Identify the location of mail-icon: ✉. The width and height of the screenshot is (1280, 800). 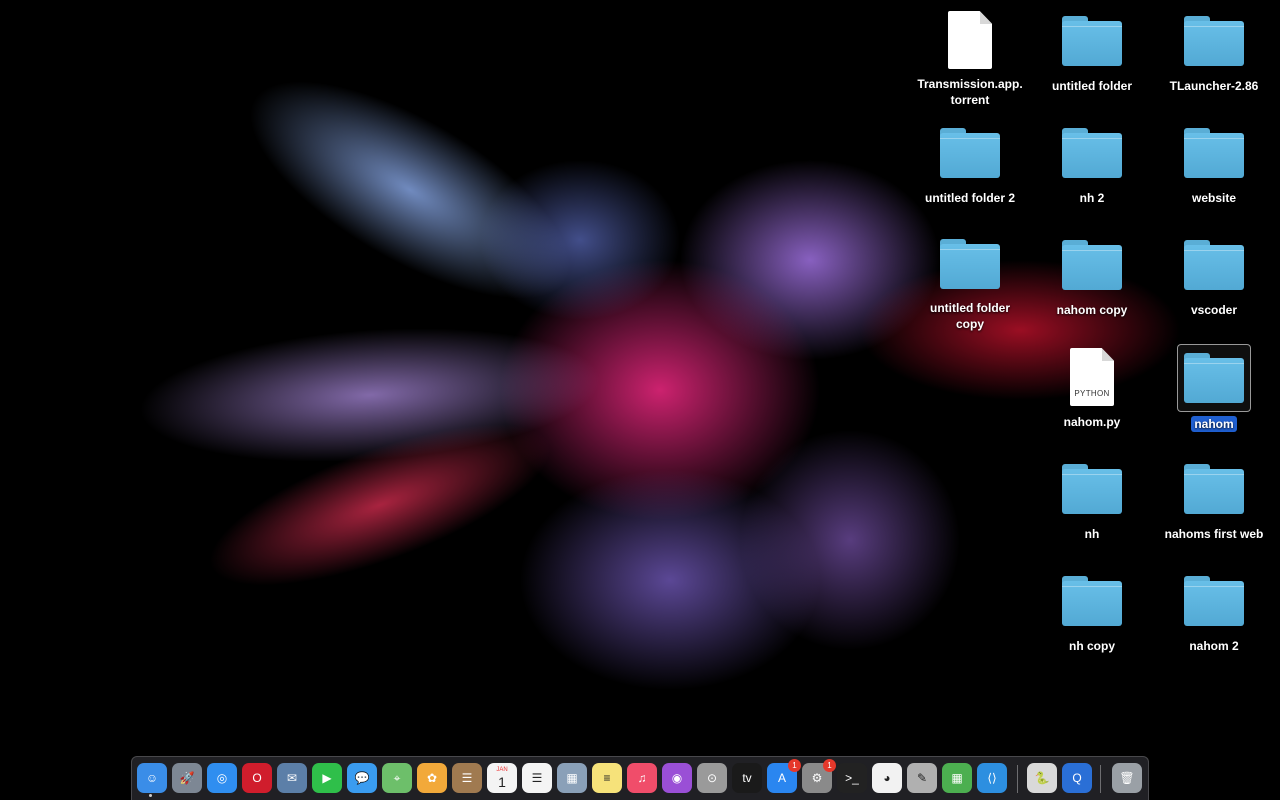
(292, 778).